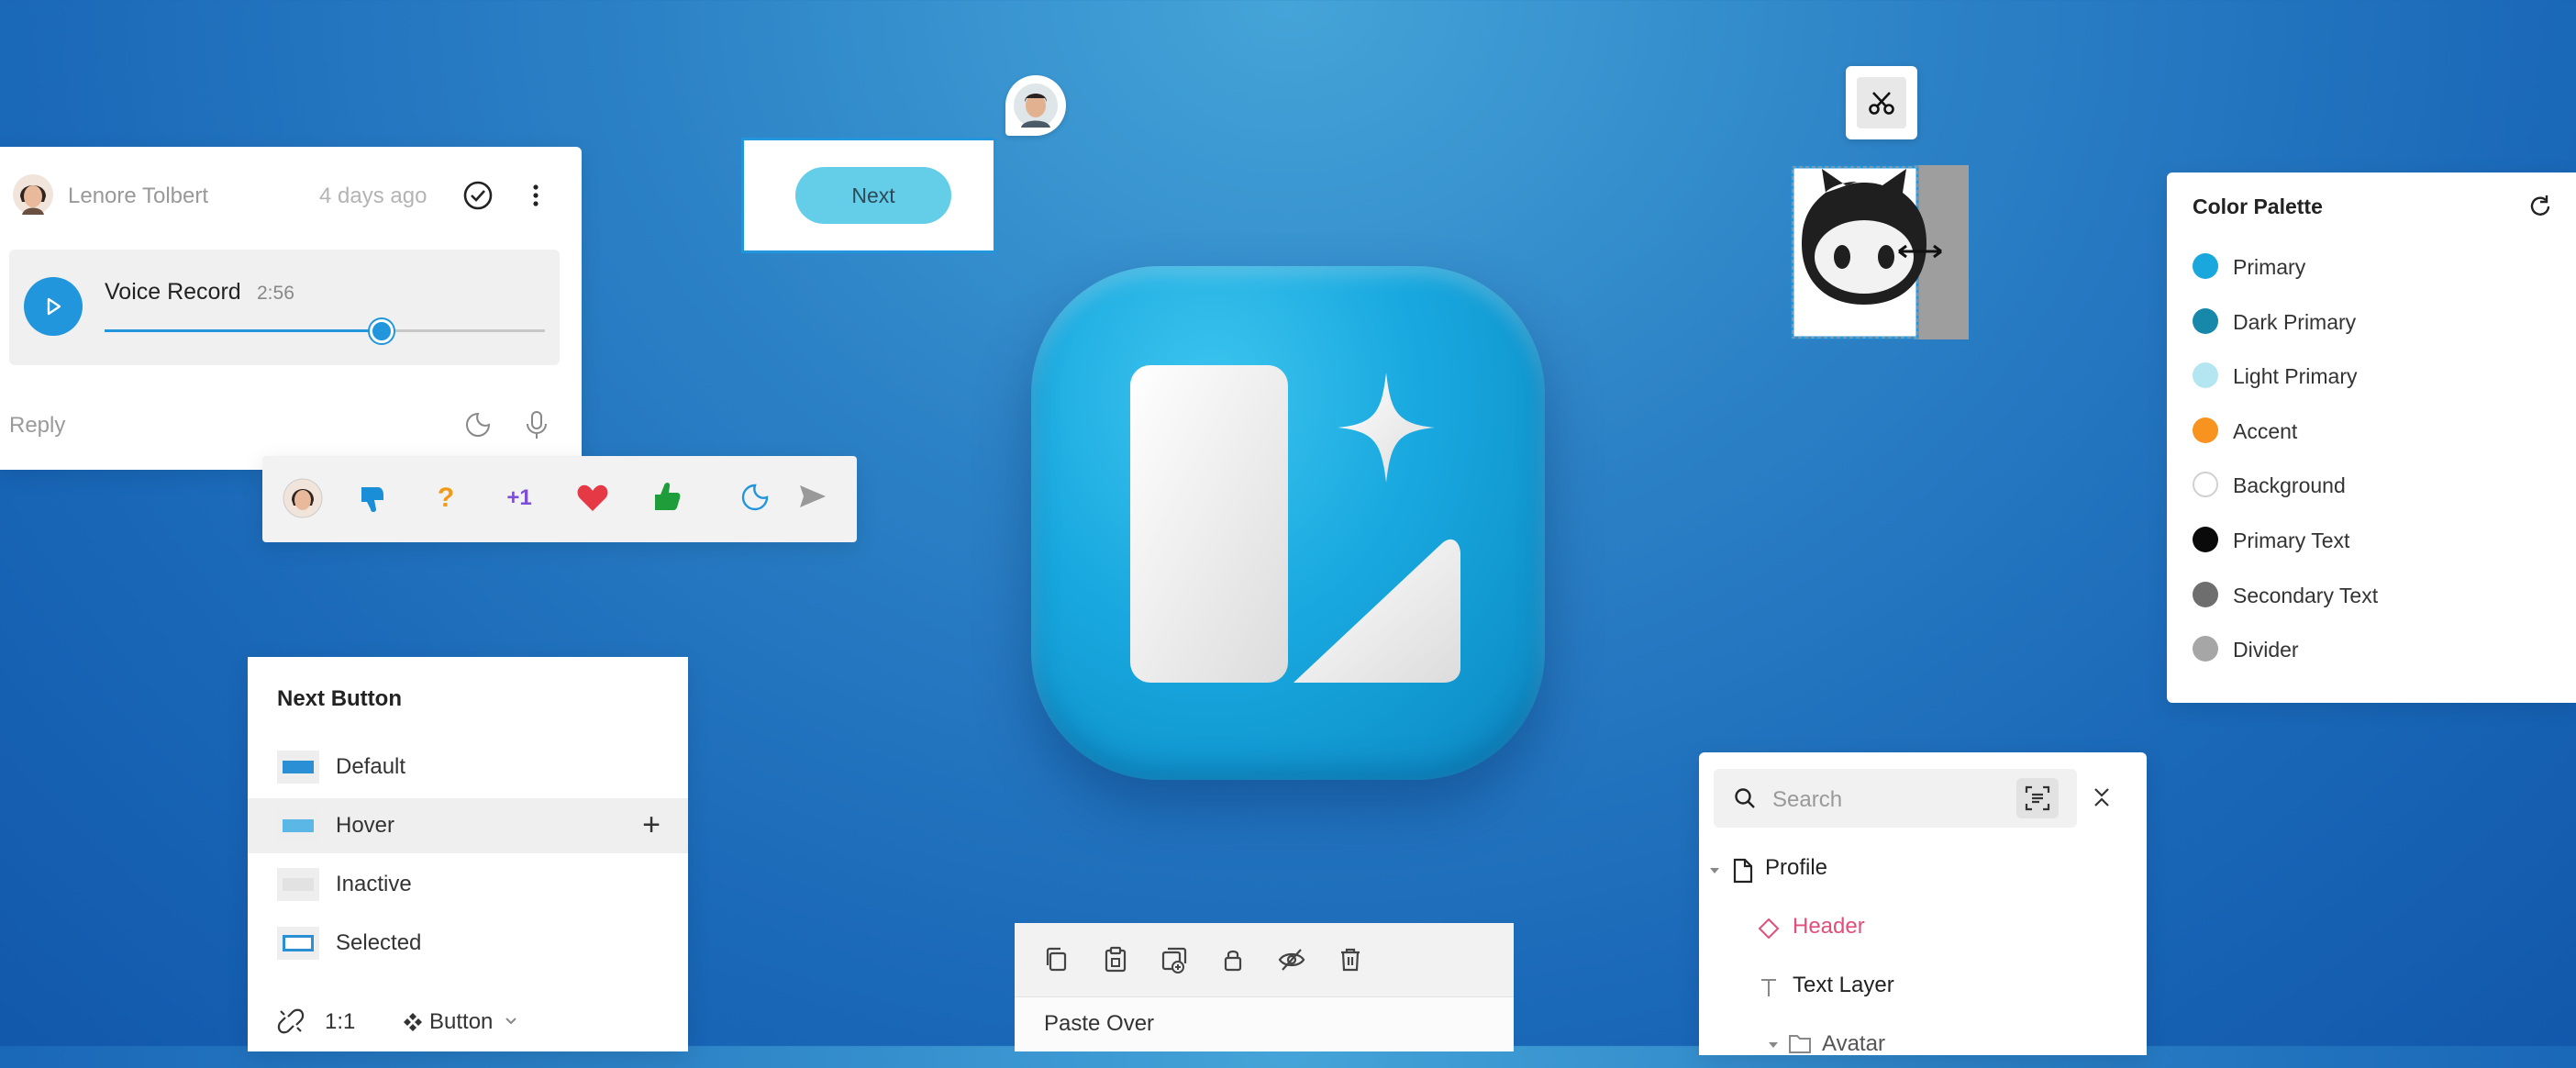 The image size is (2576, 1068). I want to click on color-label: Light Primary, so click(2295, 376).